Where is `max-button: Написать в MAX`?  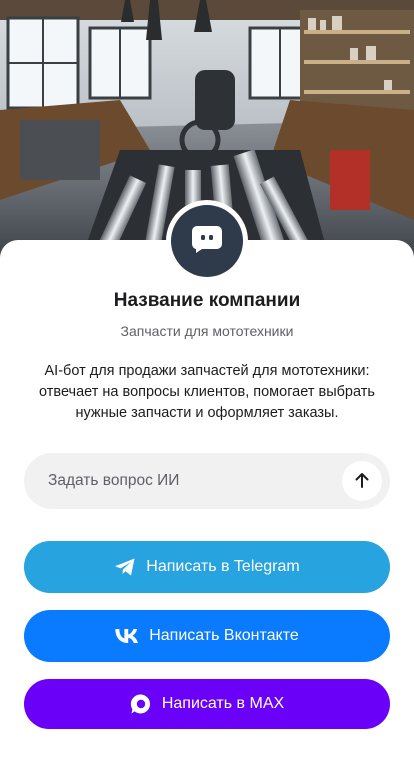
max-button: Написать в MAX is located at coordinates (207, 704).